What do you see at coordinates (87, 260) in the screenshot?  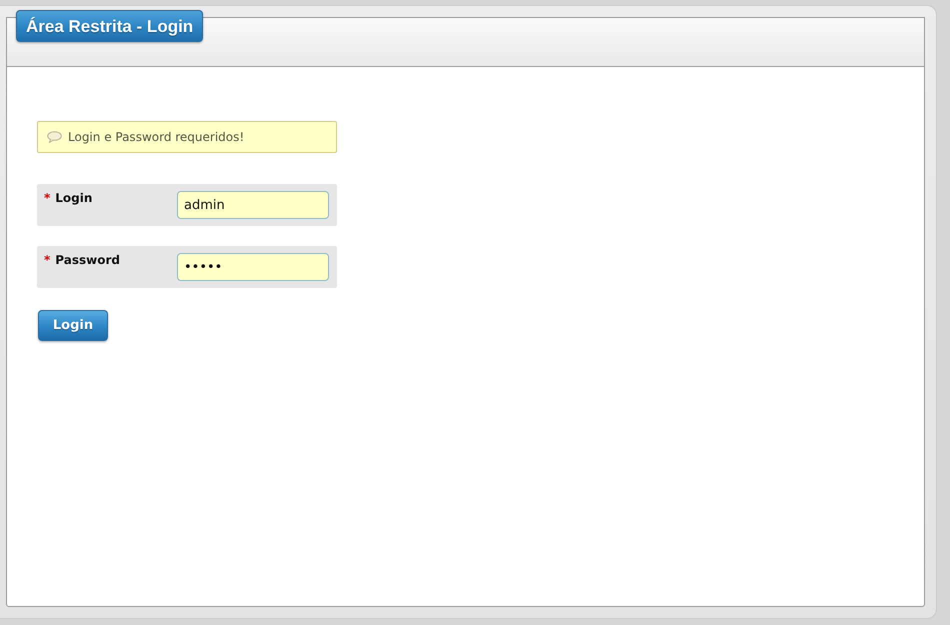 I see `field-label: Password` at bounding box center [87, 260].